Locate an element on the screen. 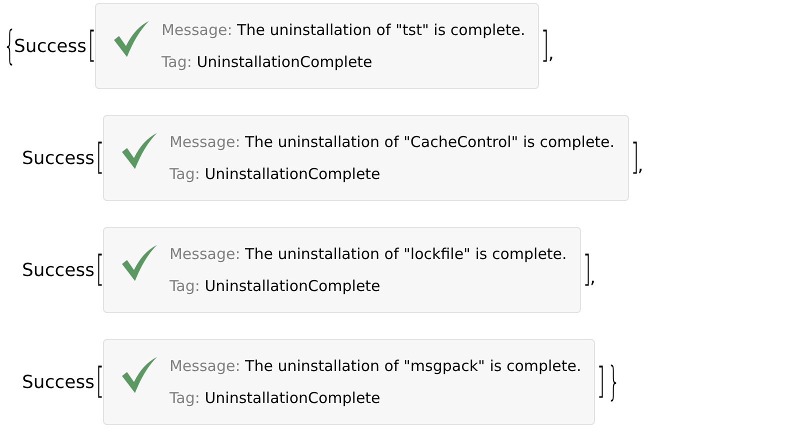 Image resolution: width=806 pixels, height=428 pixels. message-line: Message: The uninstallation of "CacheControl" is complete. is located at coordinates (392, 142).